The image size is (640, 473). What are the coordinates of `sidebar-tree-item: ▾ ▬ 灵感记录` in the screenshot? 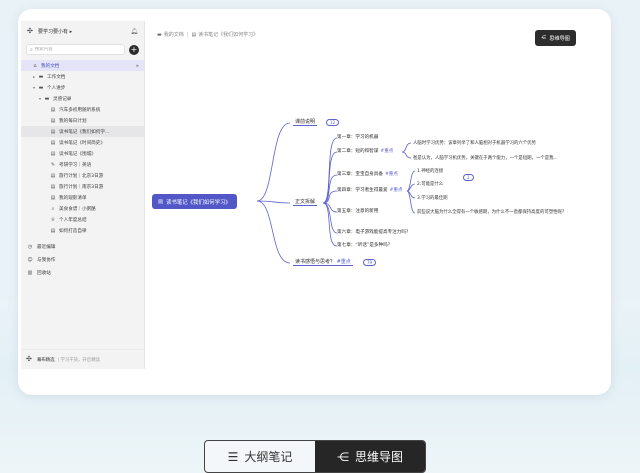 It's located at (82, 98).